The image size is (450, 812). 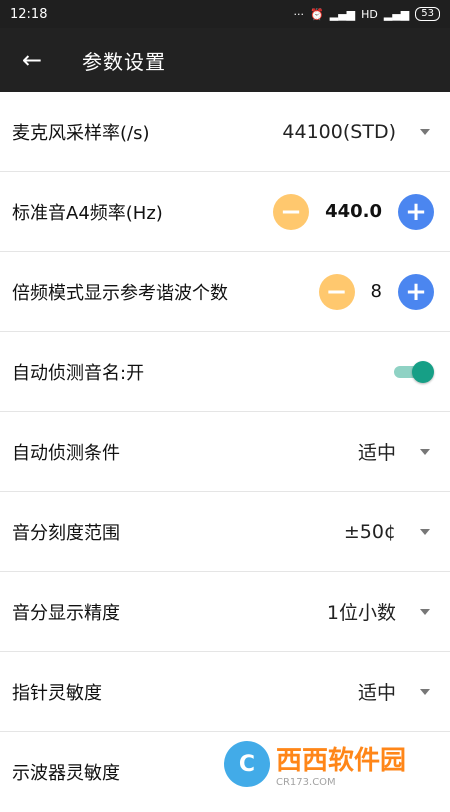 I want to click on setting-value: ±50¢, so click(x=369, y=531).